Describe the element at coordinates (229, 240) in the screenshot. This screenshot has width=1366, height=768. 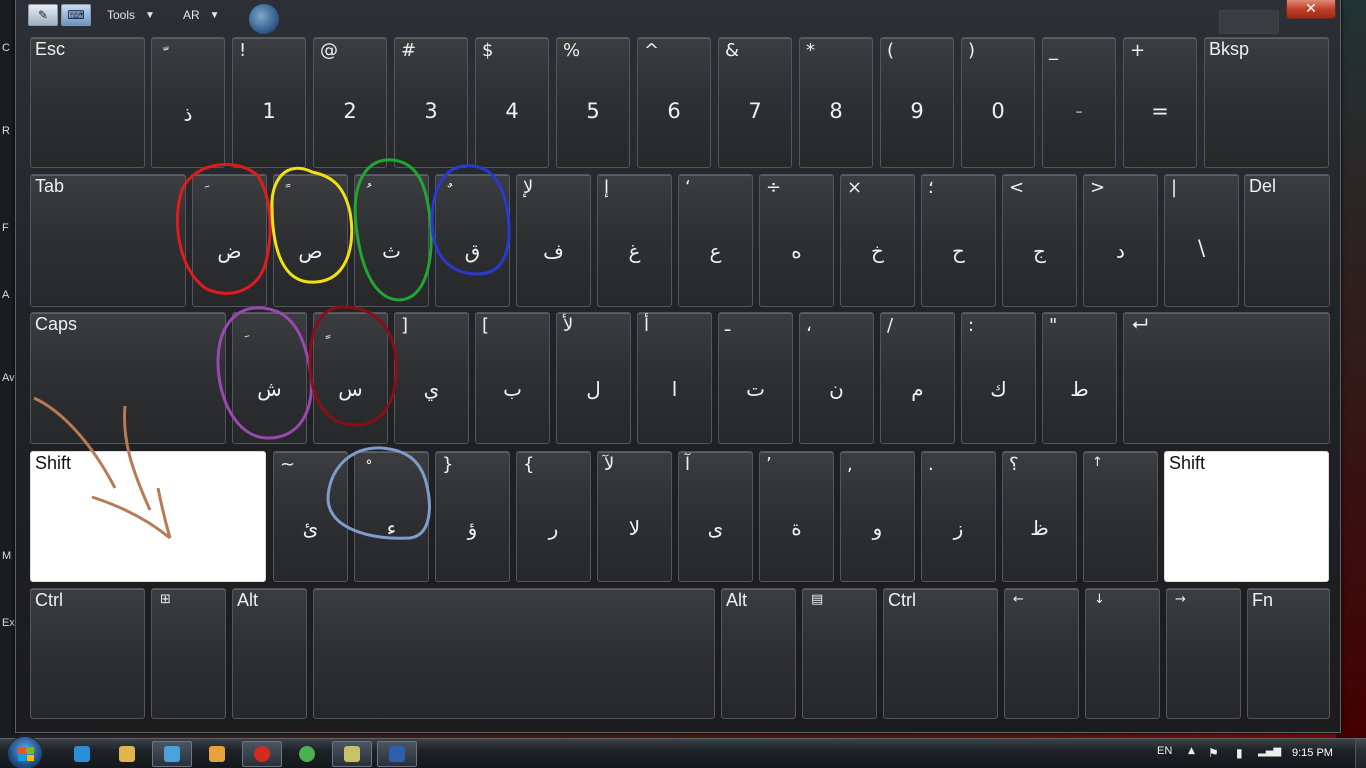
I see `key-q: َض` at that location.